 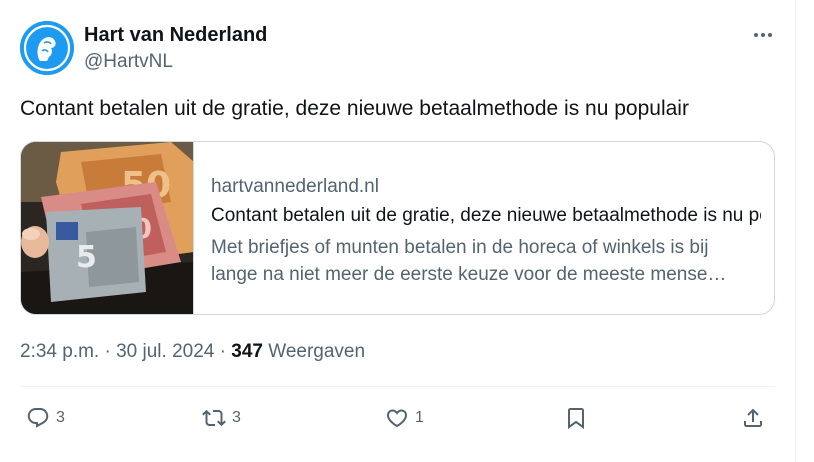 I want to click on author-name: Hart van Nederland, so click(x=175, y=35).